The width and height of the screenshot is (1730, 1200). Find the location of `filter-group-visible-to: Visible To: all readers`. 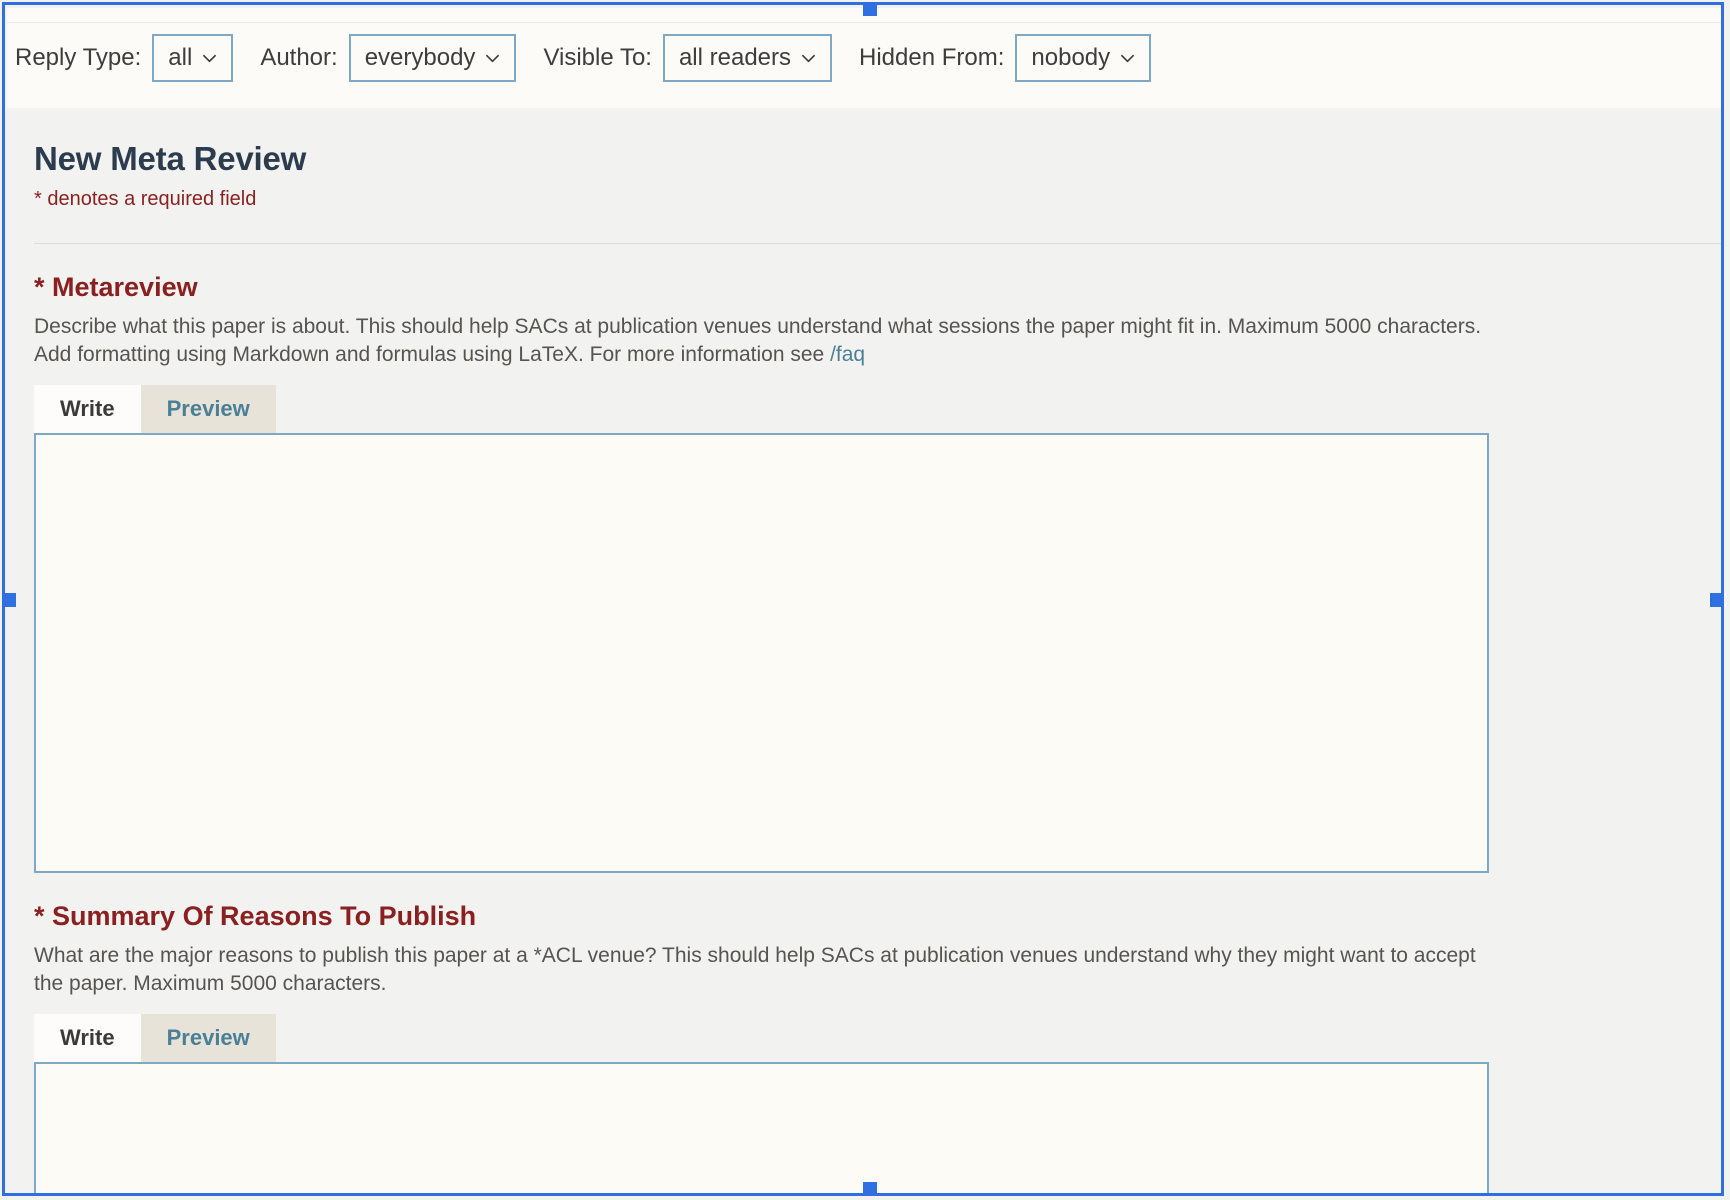

filter-group-visible-to: Visible To: all readers is located at coordinates (698, 58).